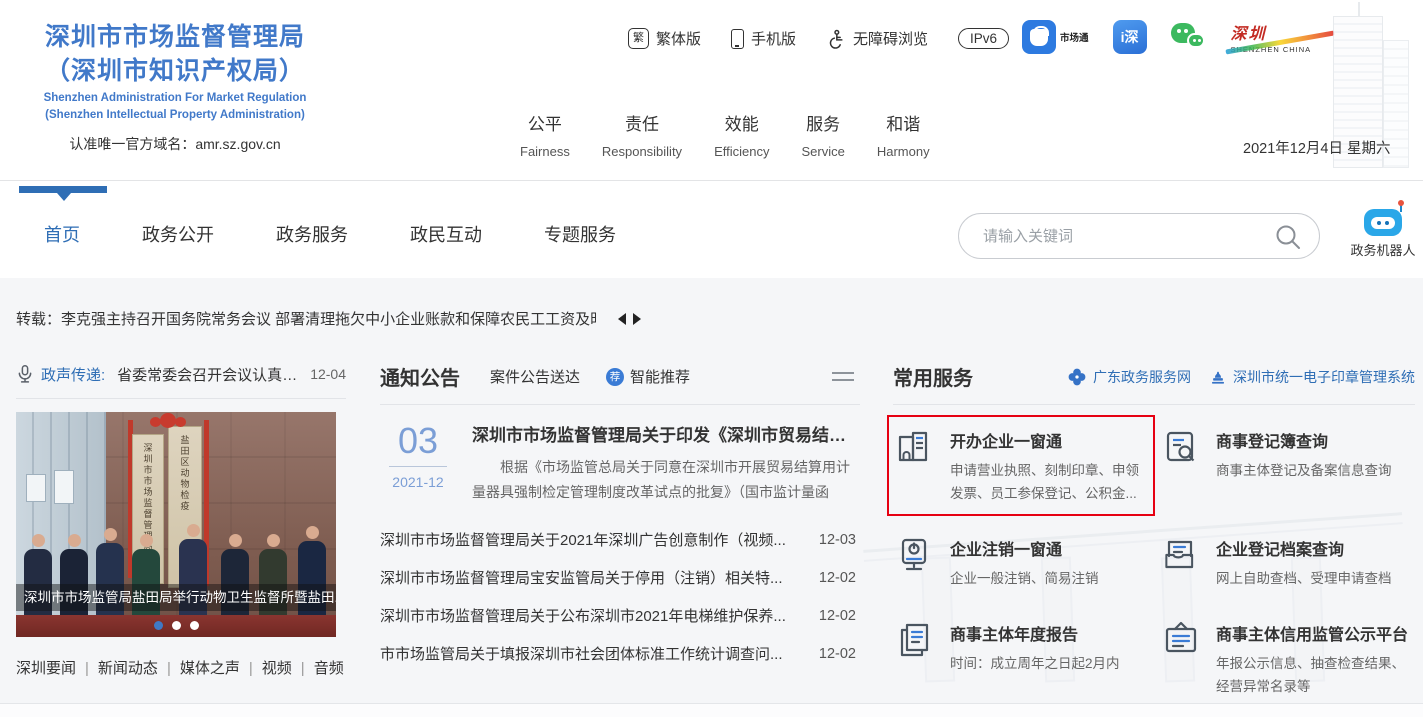 Image resolution: width=1423 pixels, height=717 pixels. Describe the element at coordinates (1287, 465) in the screenshot. I see `service-card-registry-query: 商事登记簿查询 商事主体登记及备案信息查询` at that location.